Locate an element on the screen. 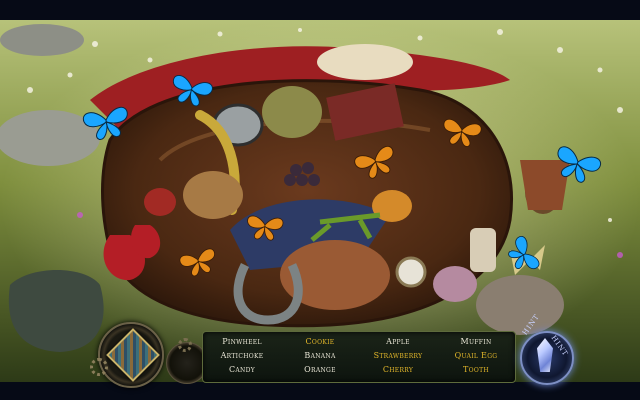  list-item: Pinwheel is located at coordinates (242, 342).